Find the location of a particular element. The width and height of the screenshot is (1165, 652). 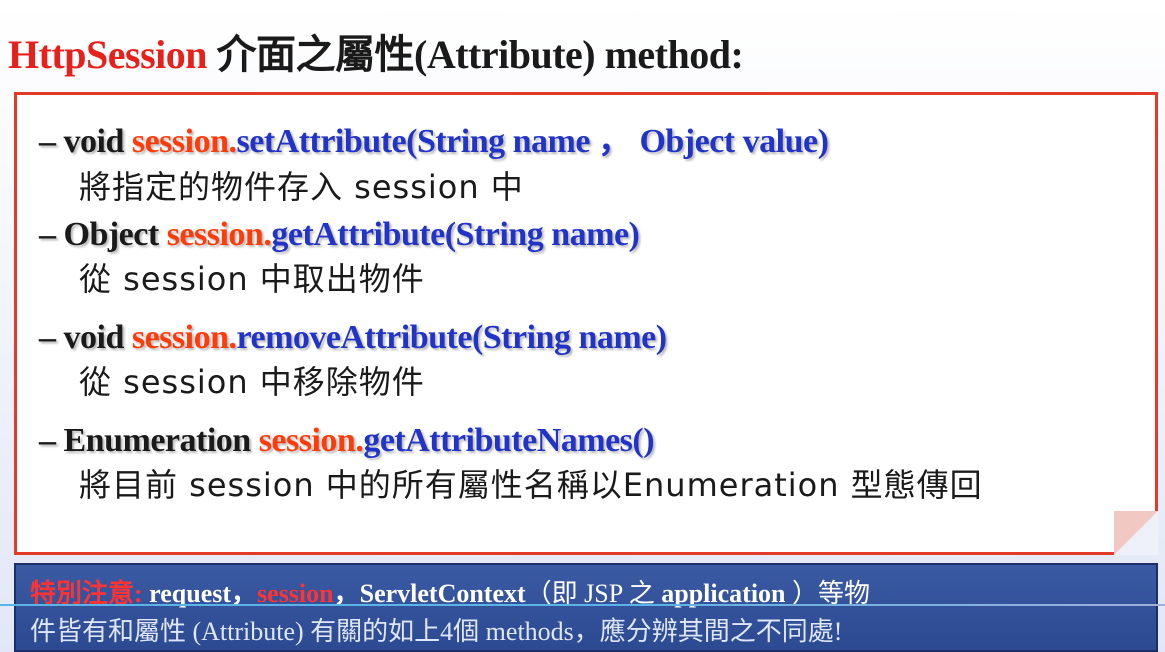

method-name: removeAttribute is located at coordinates (354, 337).